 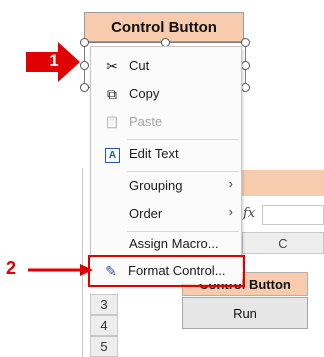 What do you see at coordinates (166, 66) in the screenshot?
I see `menu-item-cut: ✂ Cut` at bounding box center [166, 66].